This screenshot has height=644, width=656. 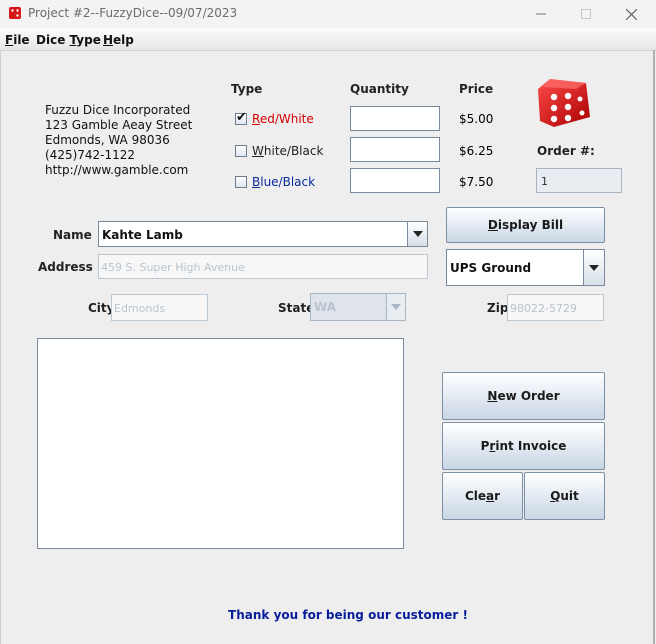 What do you see at coordinates (476, 89) in the screenshot?
I see `price-header: Price` at bounding box center [476, 89].